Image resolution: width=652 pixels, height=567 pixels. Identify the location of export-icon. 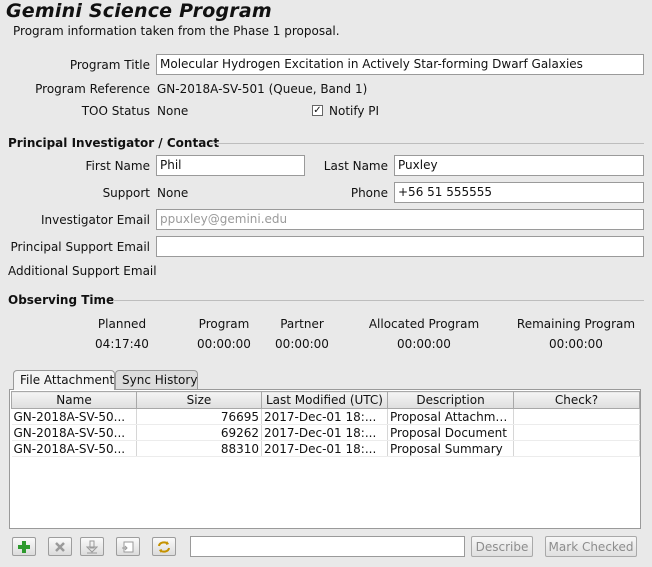
(128, 547).